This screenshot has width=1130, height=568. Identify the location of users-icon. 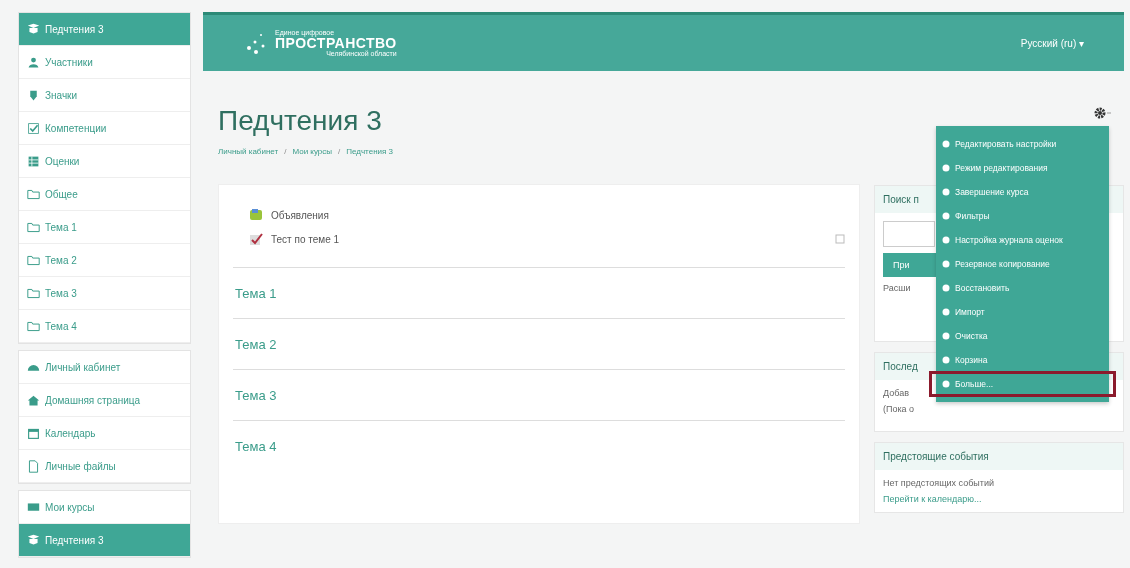
(33, 62).